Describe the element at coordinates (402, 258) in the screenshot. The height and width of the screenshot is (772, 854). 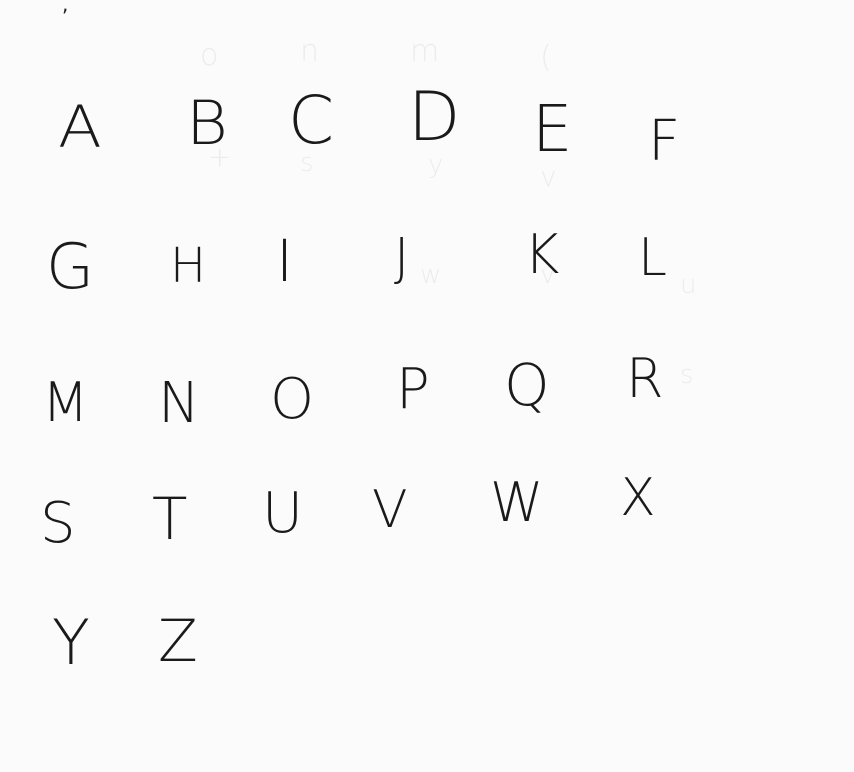
I see `handwritten-letter-j: J` at that location.